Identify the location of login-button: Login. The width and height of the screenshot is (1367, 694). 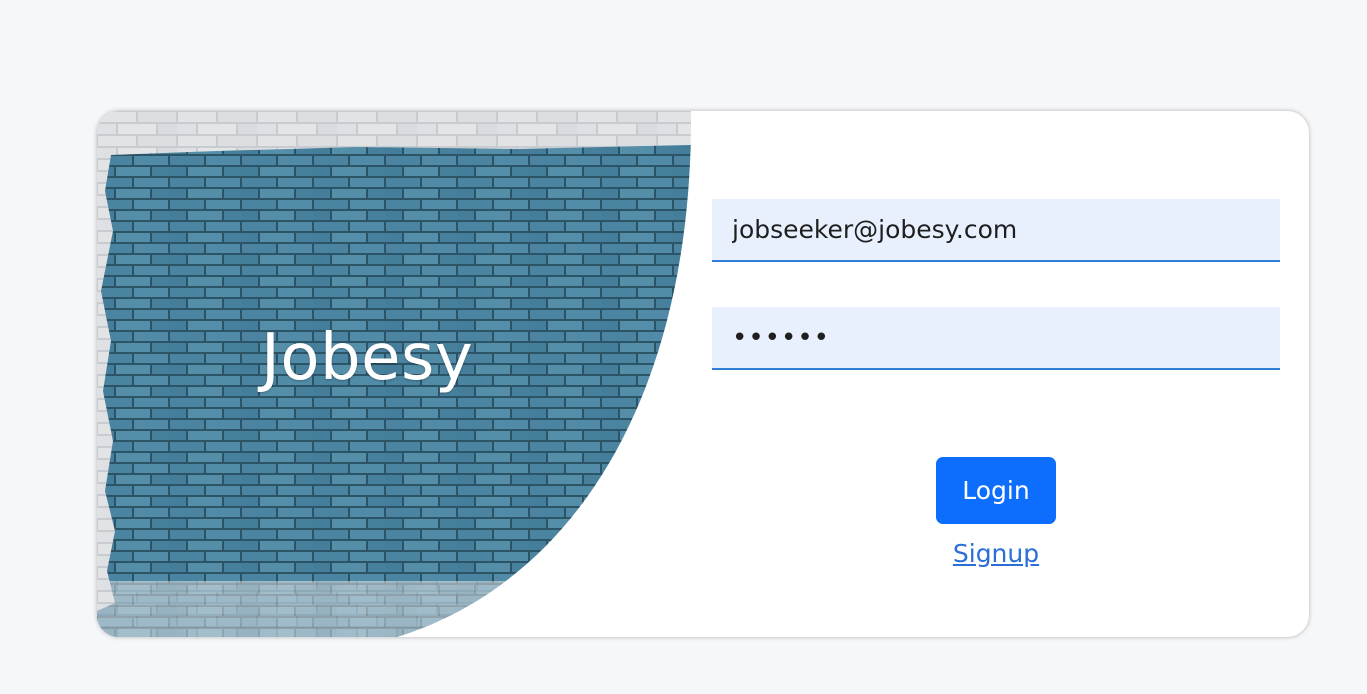
(996, 490).